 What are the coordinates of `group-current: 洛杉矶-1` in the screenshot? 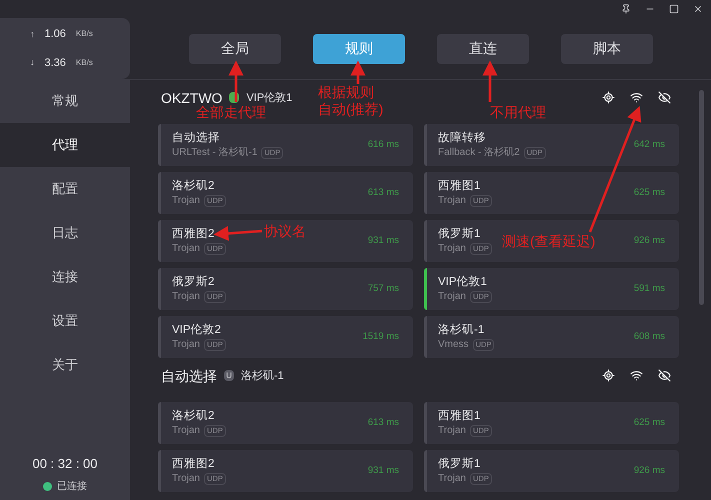 It's located at (262, 376).